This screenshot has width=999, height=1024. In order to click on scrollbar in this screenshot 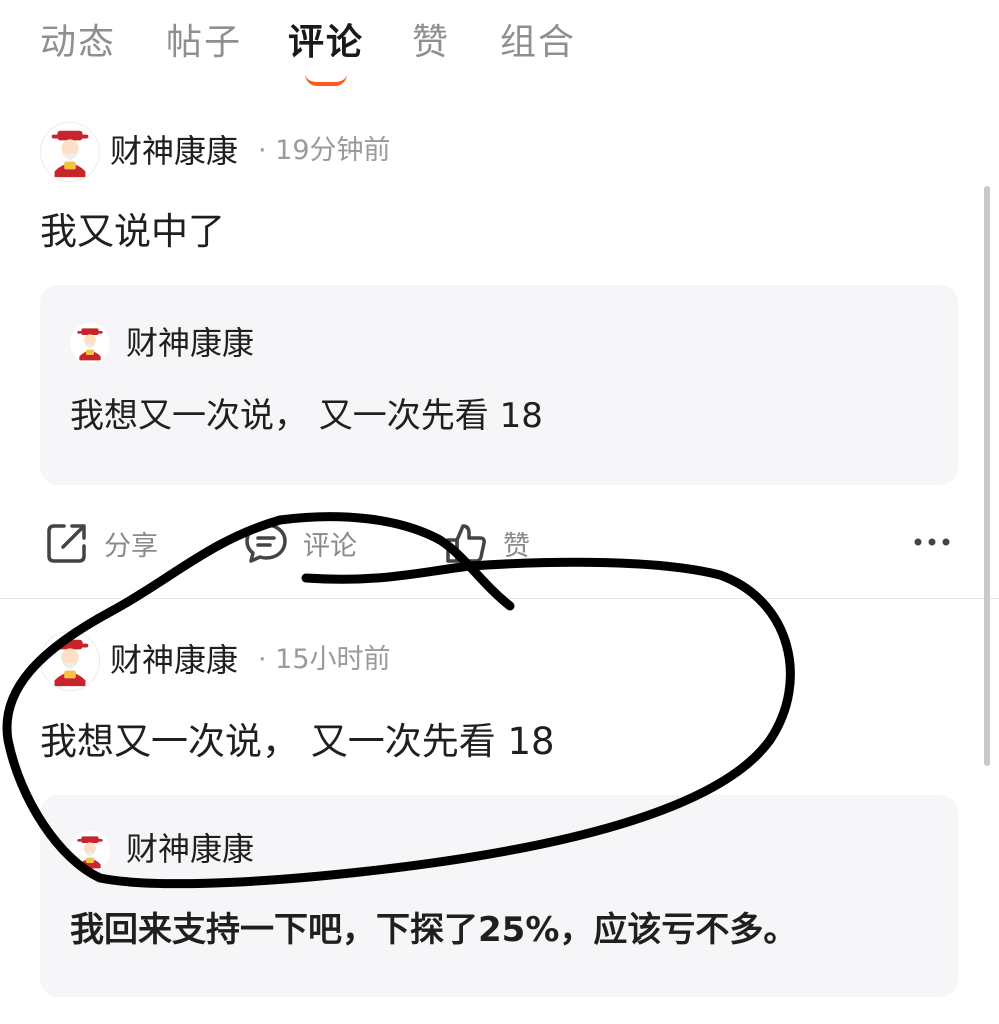, I will do `click(987, 476)`.